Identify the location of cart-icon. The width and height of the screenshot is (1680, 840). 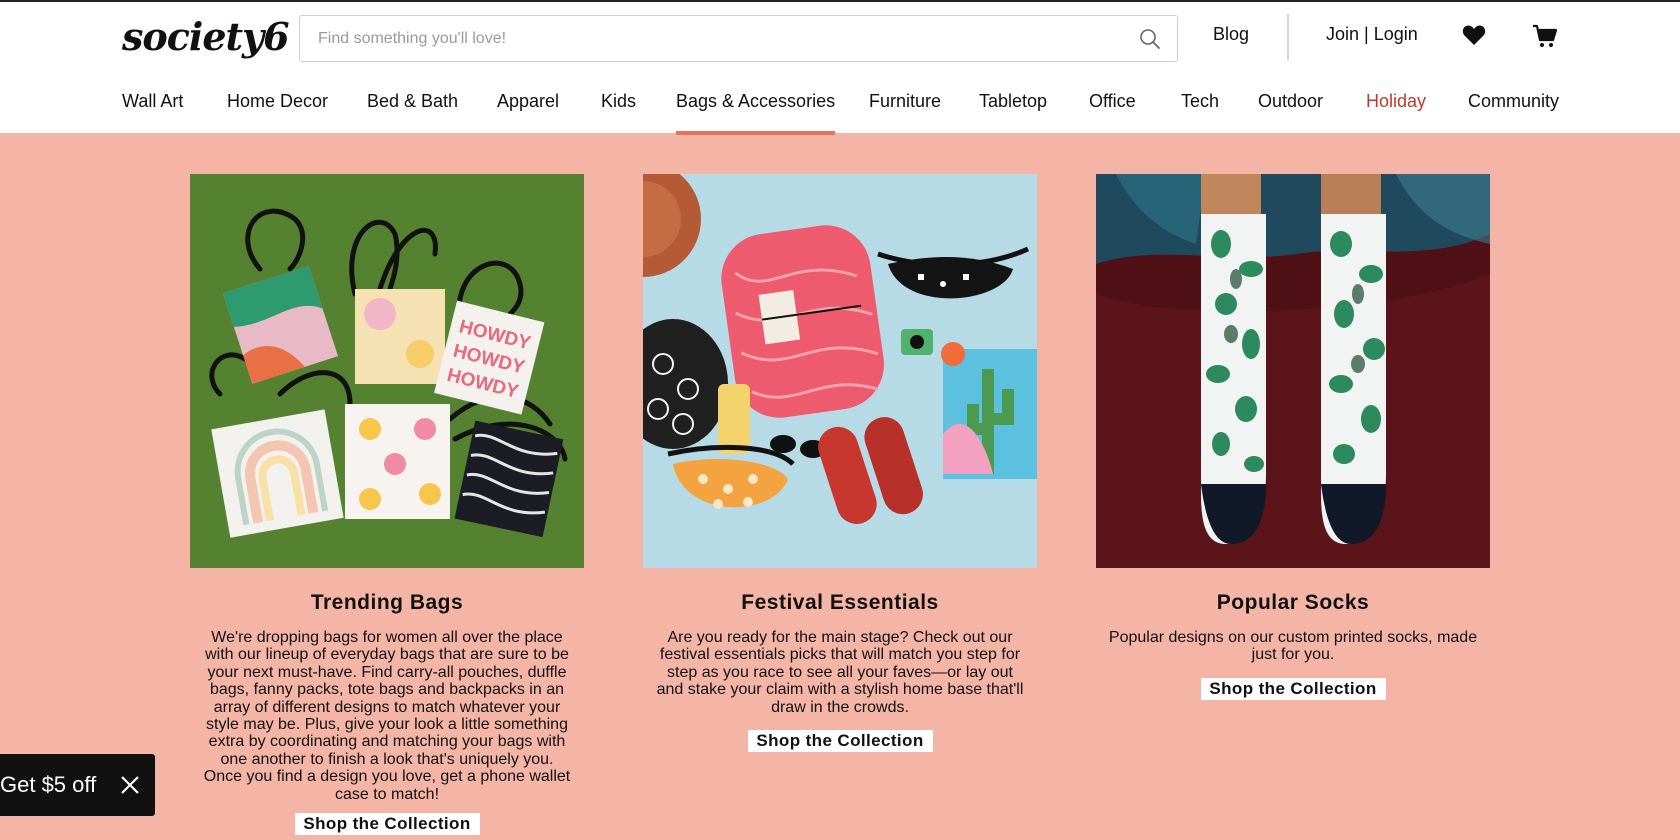
(1545, 36).